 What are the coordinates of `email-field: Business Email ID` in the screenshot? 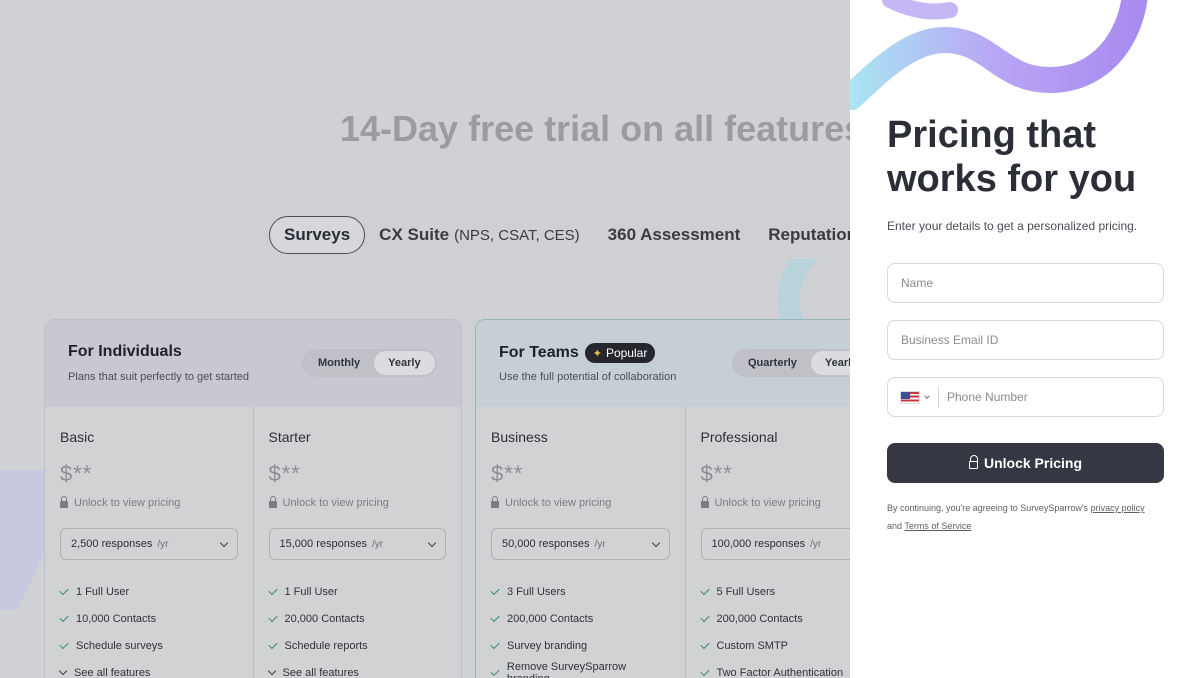 It's located at (1025, 340).